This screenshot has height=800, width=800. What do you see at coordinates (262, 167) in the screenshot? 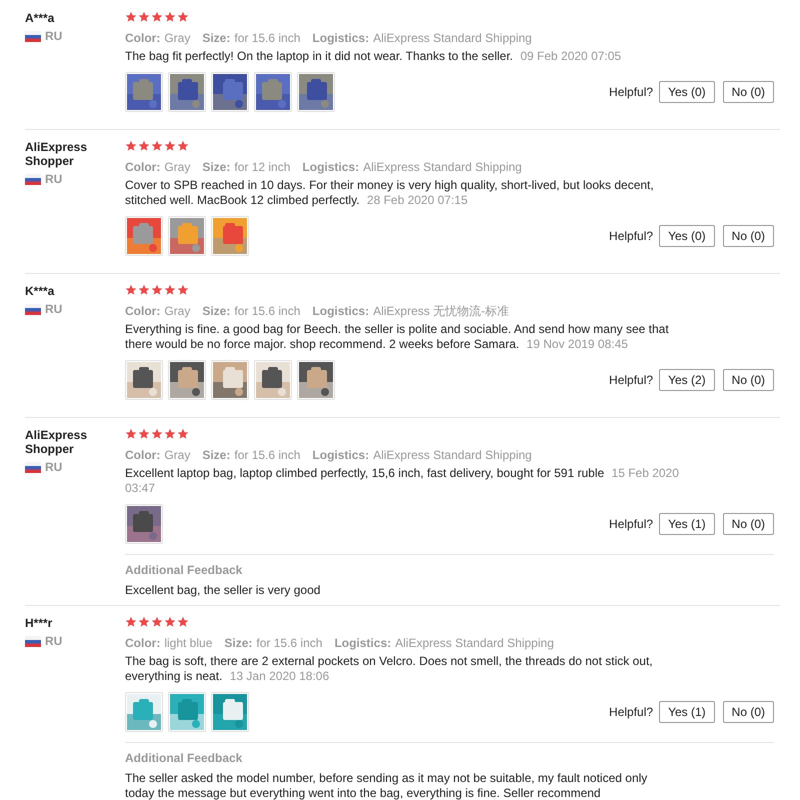
I see `size-value: for 12 inch` at bounding box center [262, 167].